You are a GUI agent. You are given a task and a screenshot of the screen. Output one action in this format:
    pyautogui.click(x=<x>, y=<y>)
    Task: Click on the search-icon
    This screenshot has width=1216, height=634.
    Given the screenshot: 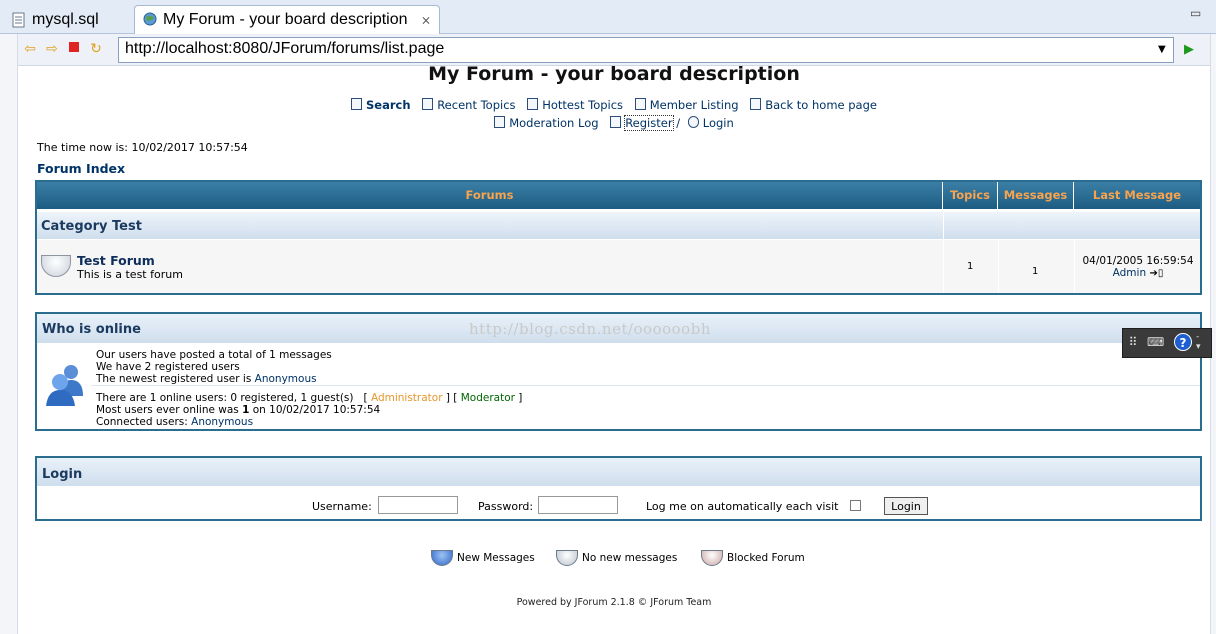 What is the action you would take?
    pyautogui.click(x=357, y=104)
    